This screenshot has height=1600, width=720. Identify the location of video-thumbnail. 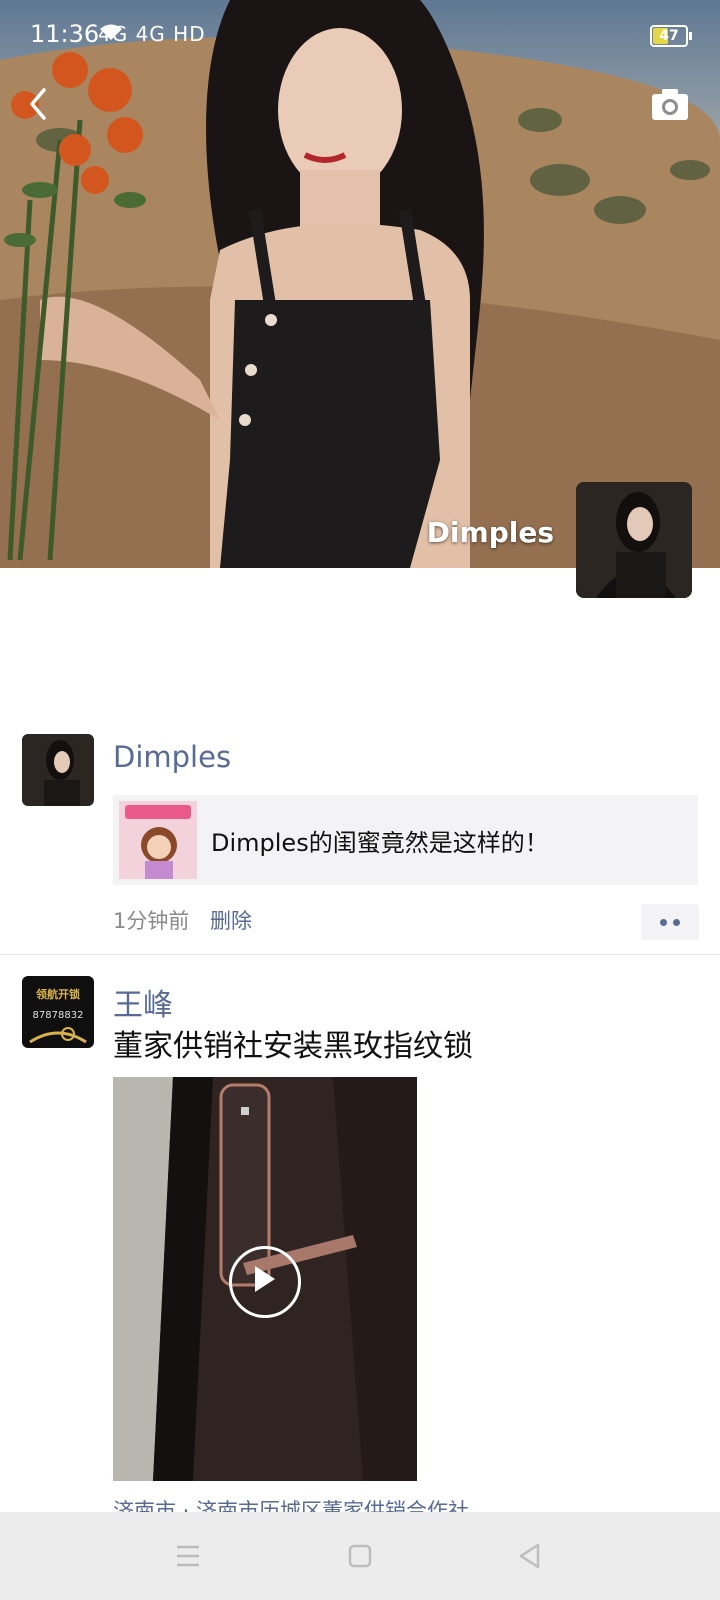
(265, 1279).